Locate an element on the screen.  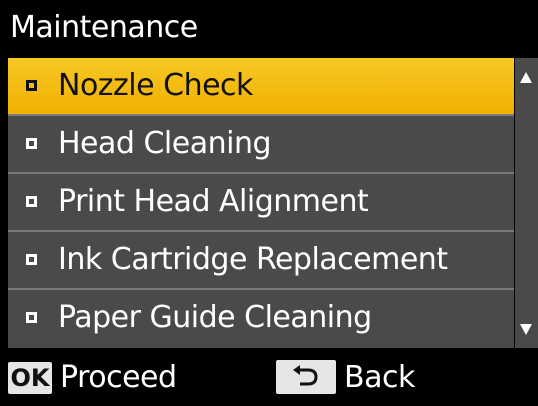
scrollbar is located at coordinates (526, 203).